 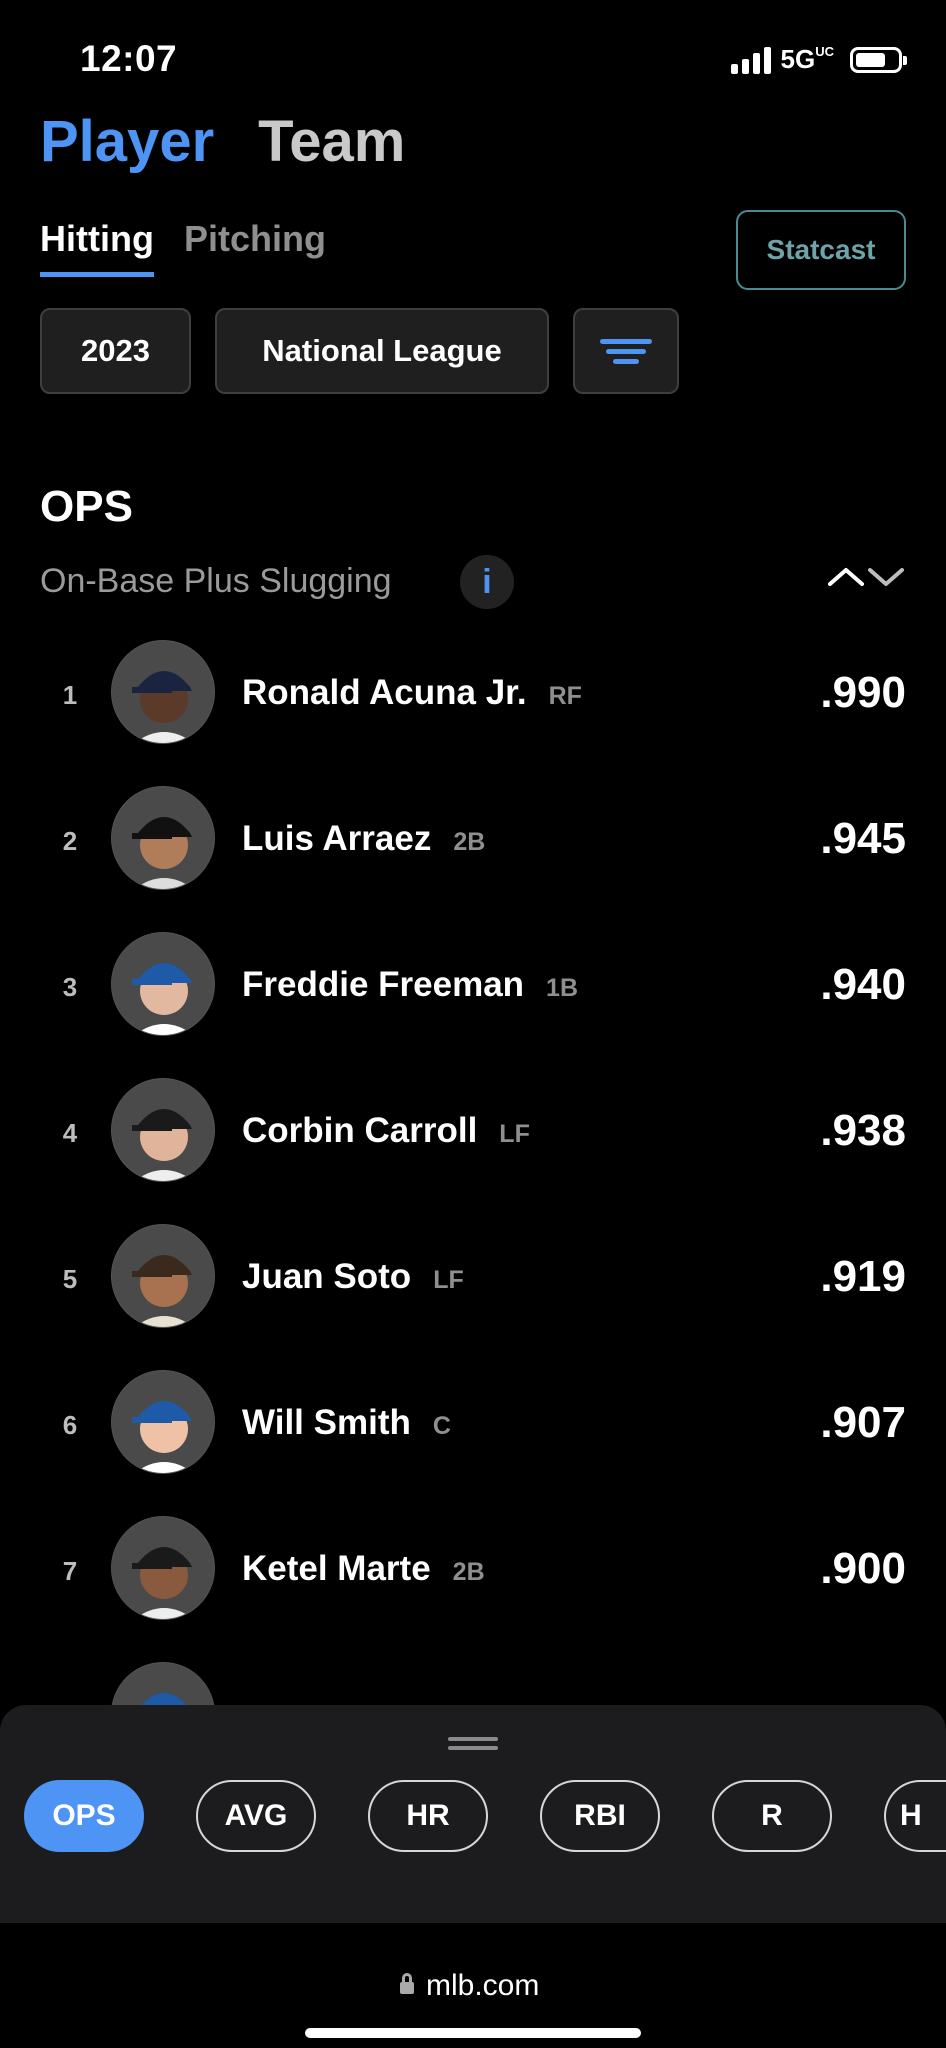 I want to click on url-display: mlb.com, so click(x=469, y=1986).